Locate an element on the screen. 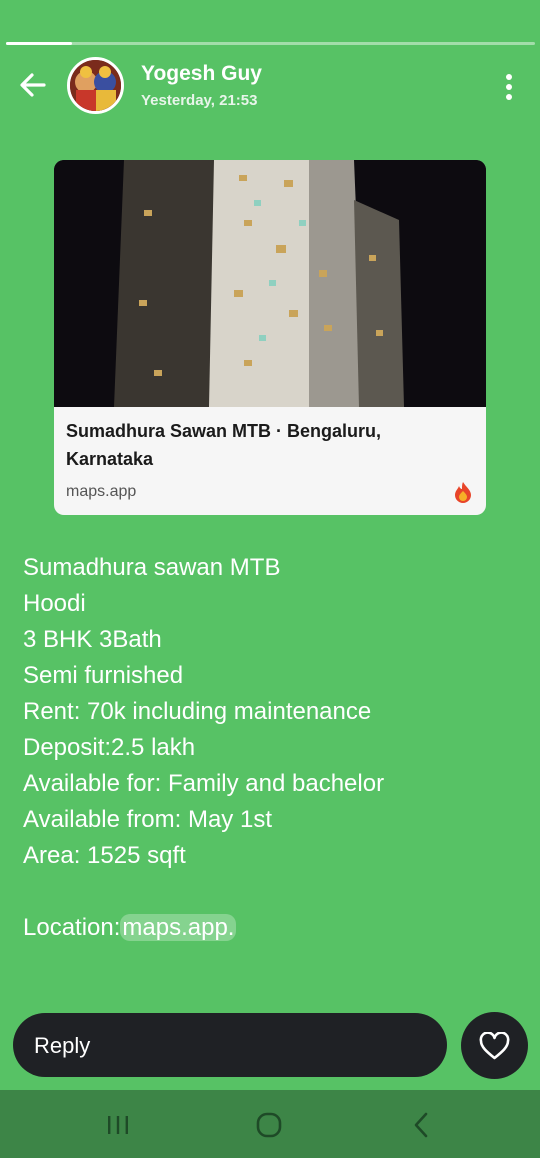 This screenshot has height=1158, width=540. recent-apps-icon is located at coordinates (118, 1125).